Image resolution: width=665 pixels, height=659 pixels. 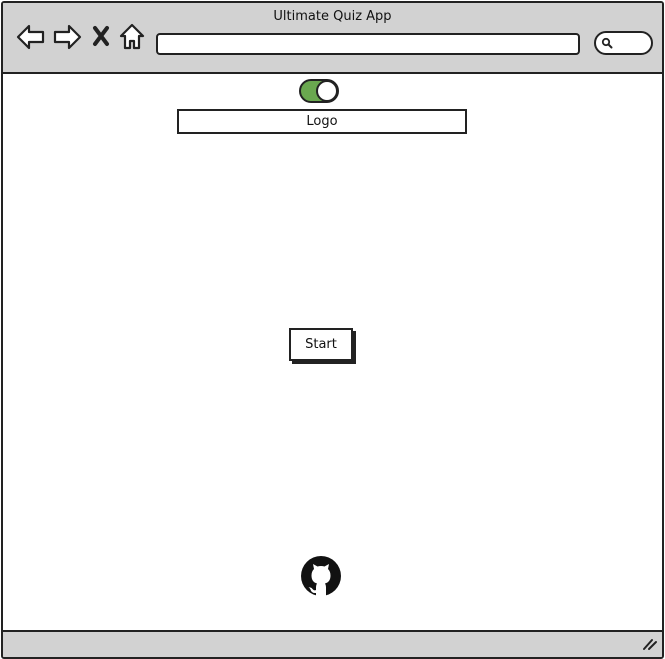 What do you see at coordinates (650, 645) in the screenshot?
I see `resize-grip-icon` at bounding box center [650, 645].